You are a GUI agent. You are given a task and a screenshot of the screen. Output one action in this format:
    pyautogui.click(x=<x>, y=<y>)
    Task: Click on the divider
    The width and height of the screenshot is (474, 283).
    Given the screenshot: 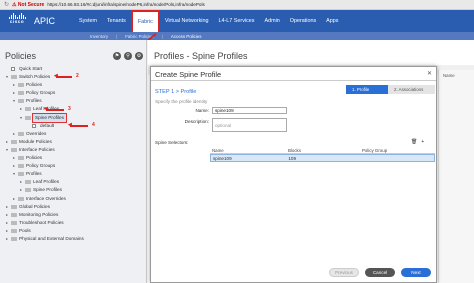 What is the action you would take?
    pyautogui.click(x=293, y=80)
    